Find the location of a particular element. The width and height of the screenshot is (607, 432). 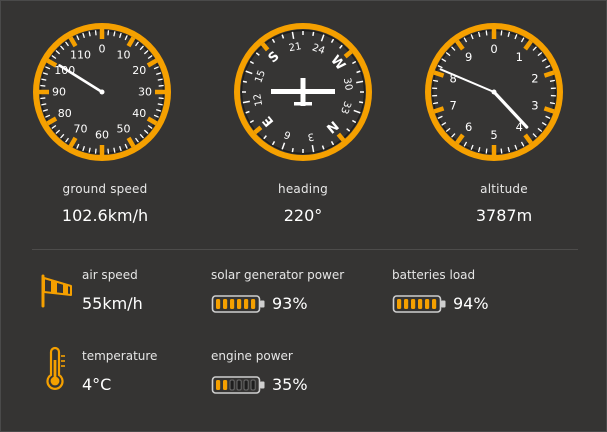

windsock-icon is located at coordinates (56, 291).